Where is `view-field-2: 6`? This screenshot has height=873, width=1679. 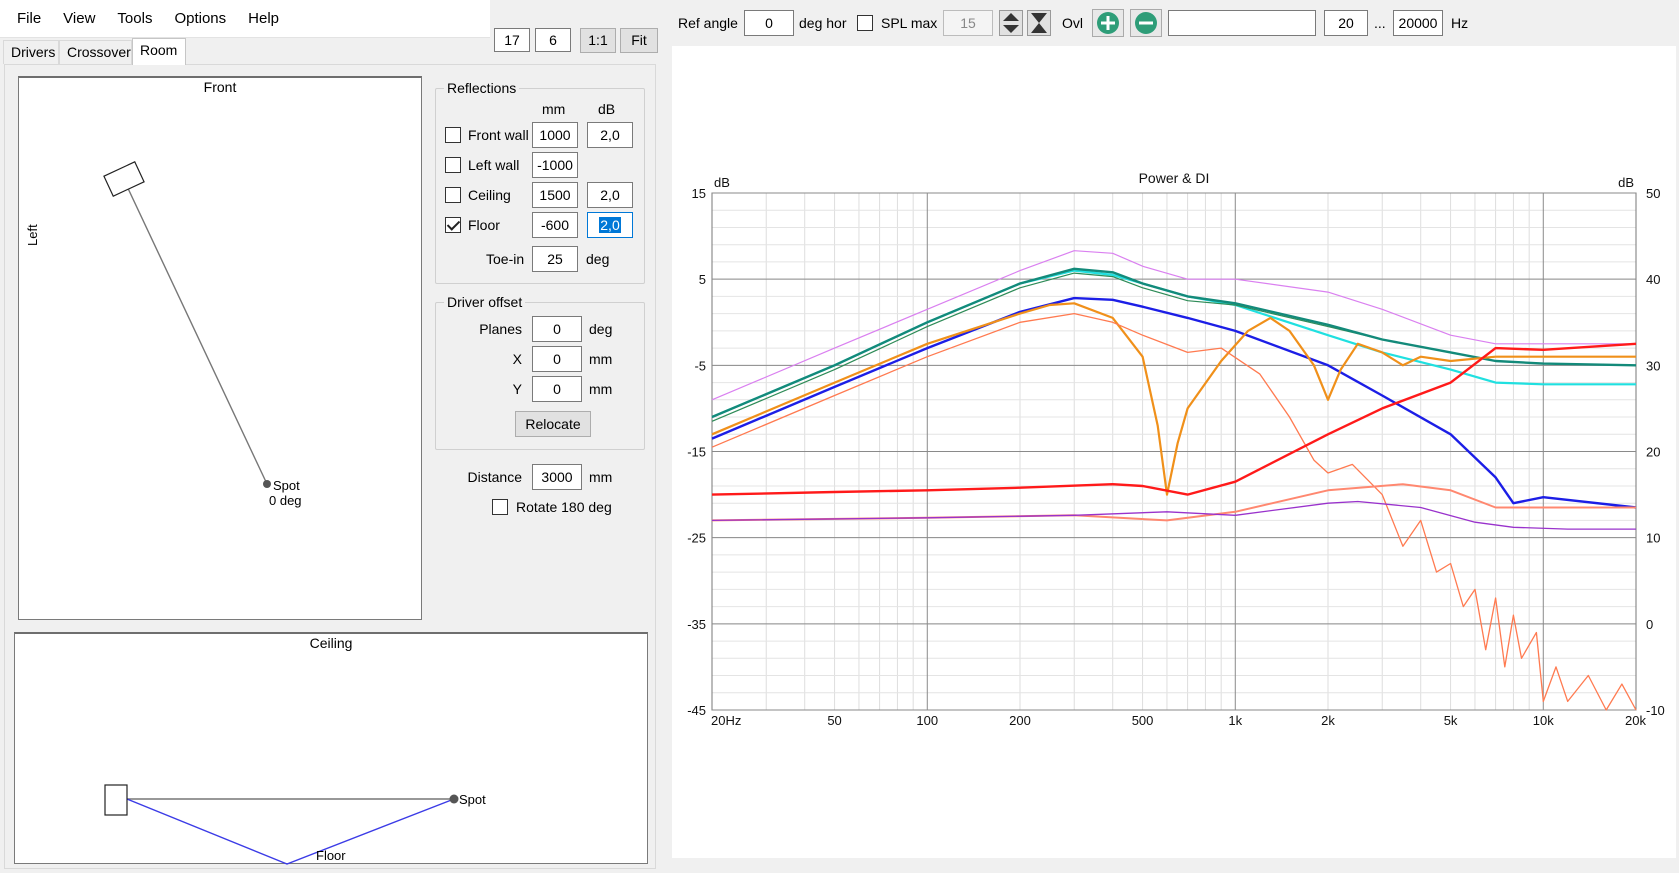 view-field-2: 6 is located at coordinates (553, 40).